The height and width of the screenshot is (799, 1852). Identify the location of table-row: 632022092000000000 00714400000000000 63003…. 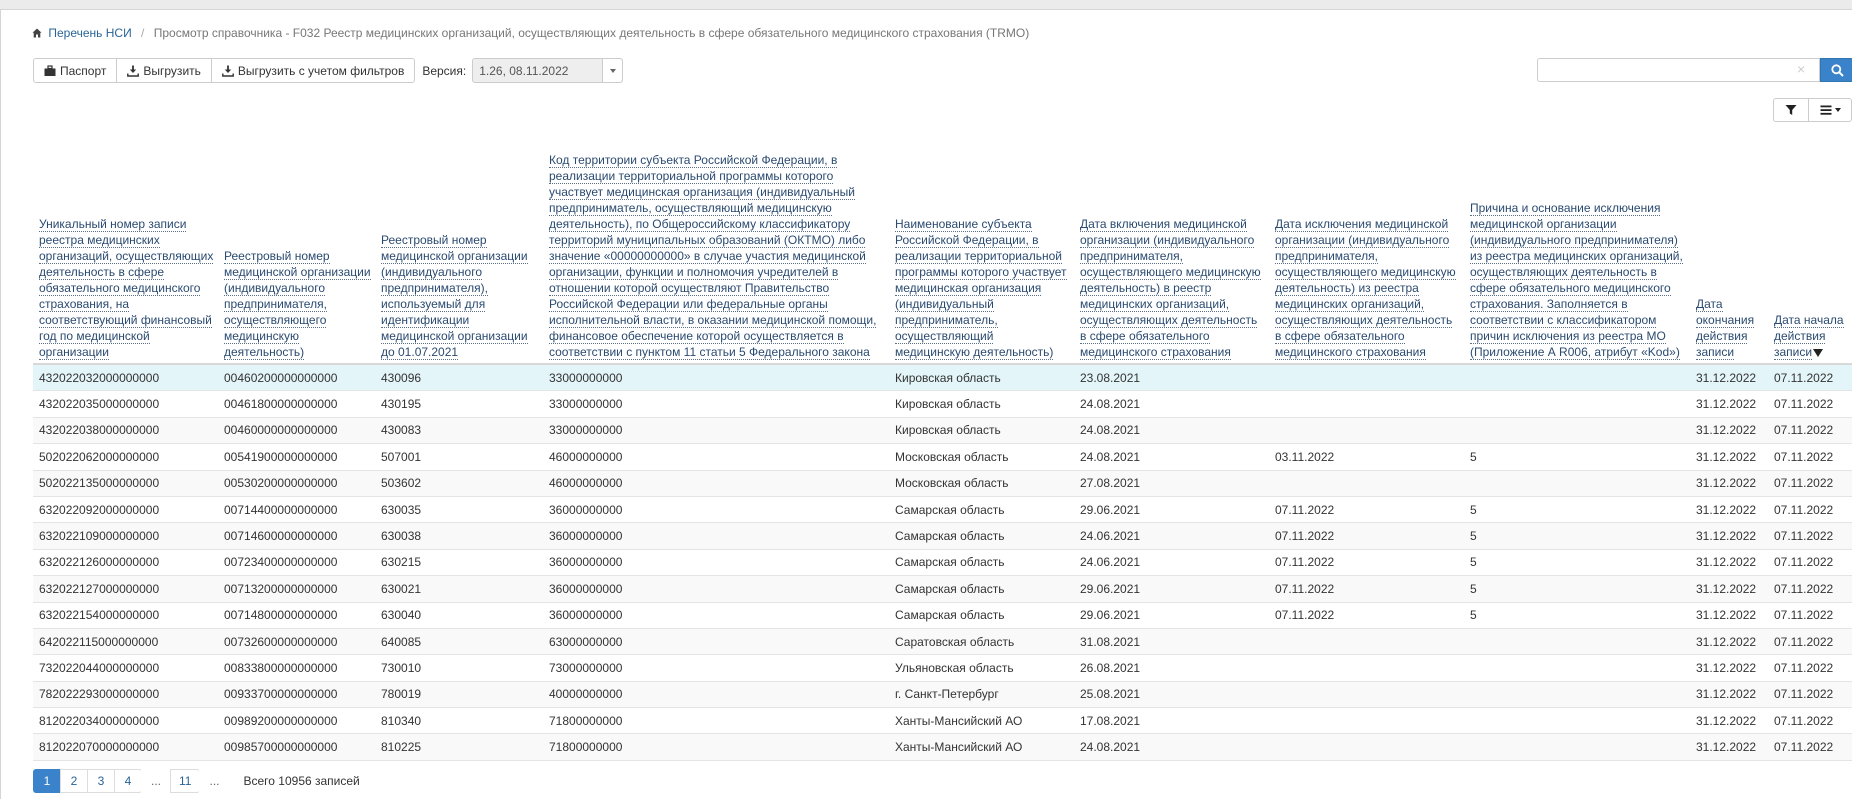
(942, 510).